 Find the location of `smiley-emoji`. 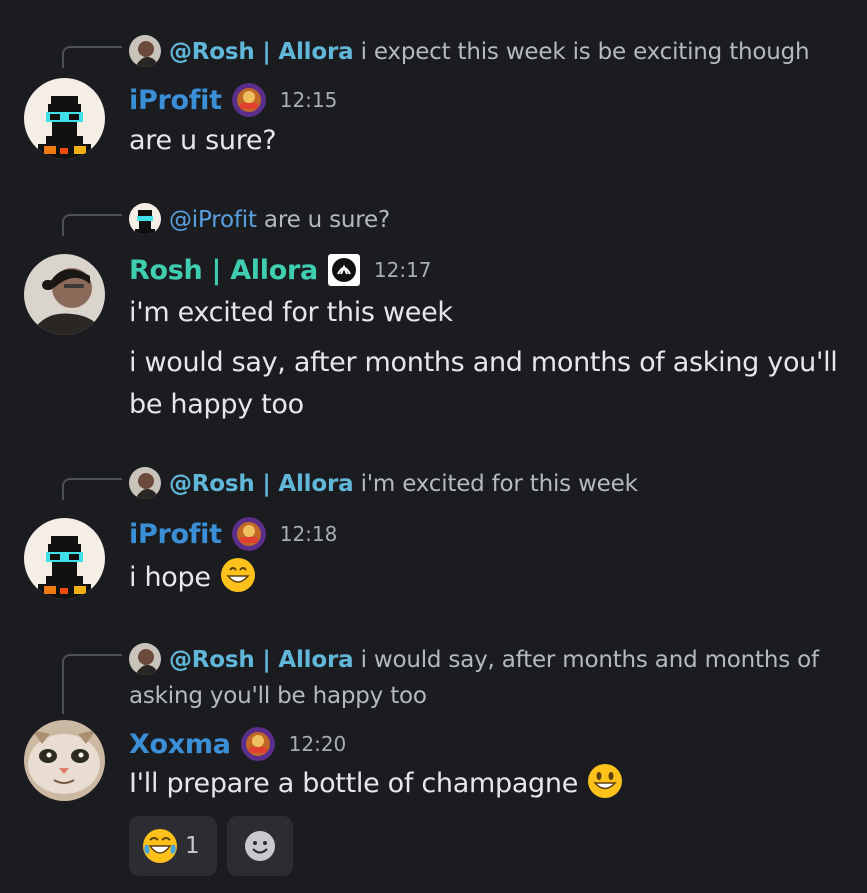

smiley-emoji is located at coordinates (605, 781).